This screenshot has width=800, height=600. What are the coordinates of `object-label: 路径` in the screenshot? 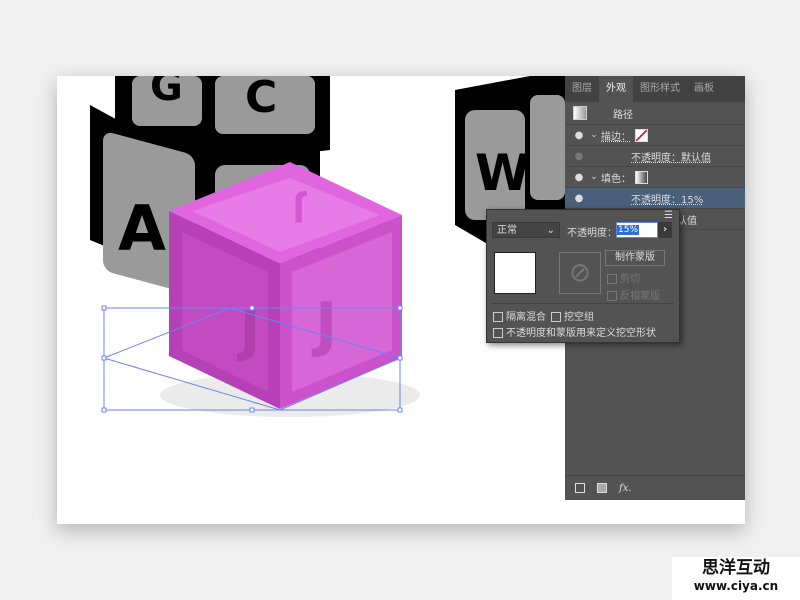 It's located at (623, 115).